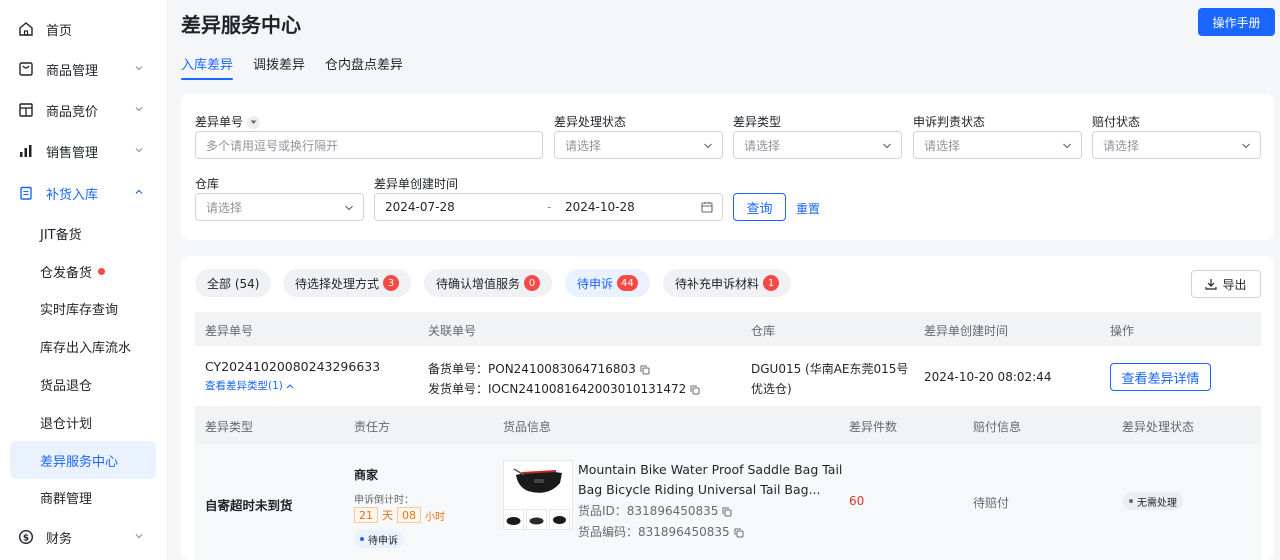 This screenshot has width=1280, height=560. I want to click on sidebar-sub-goods-return: 货品退仓, so click(83, 384).